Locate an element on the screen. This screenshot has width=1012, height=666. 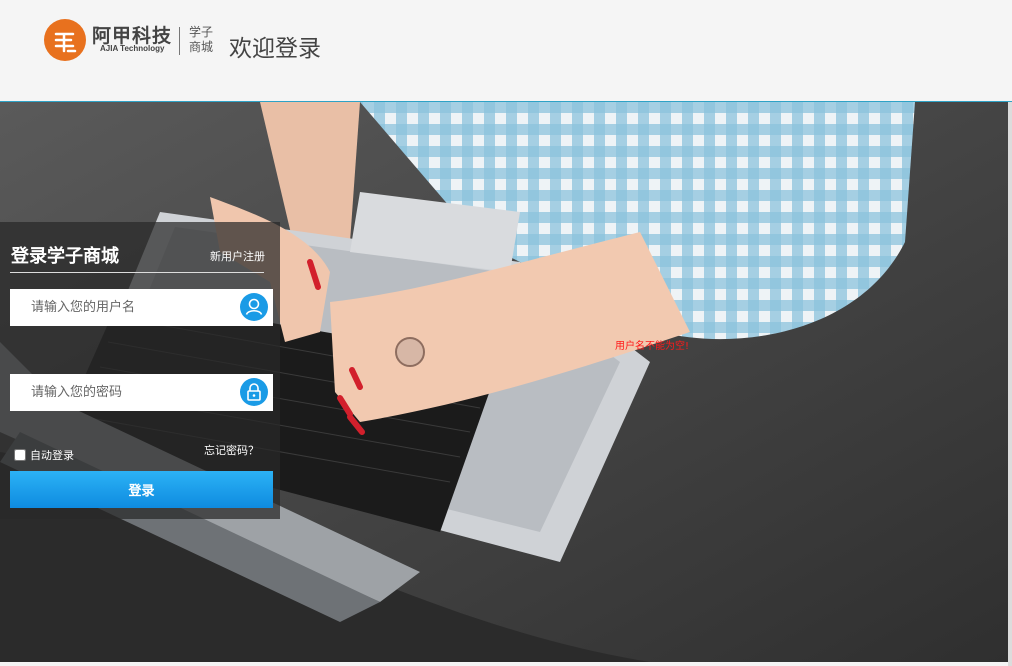
scrollbar-strip is located at coordinates (1010, 384).